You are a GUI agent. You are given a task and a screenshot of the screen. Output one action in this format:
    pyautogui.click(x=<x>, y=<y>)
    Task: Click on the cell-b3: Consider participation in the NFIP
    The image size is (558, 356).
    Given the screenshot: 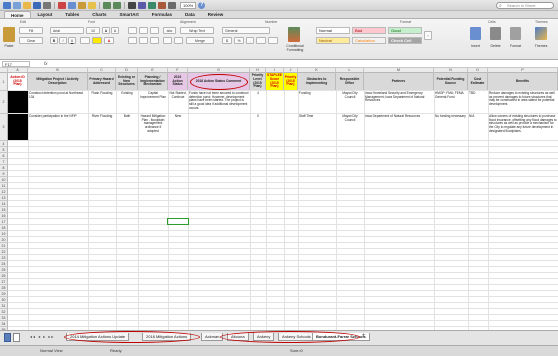 What is the action you would take?
    pyautogui.click(x=58, y=117)
    